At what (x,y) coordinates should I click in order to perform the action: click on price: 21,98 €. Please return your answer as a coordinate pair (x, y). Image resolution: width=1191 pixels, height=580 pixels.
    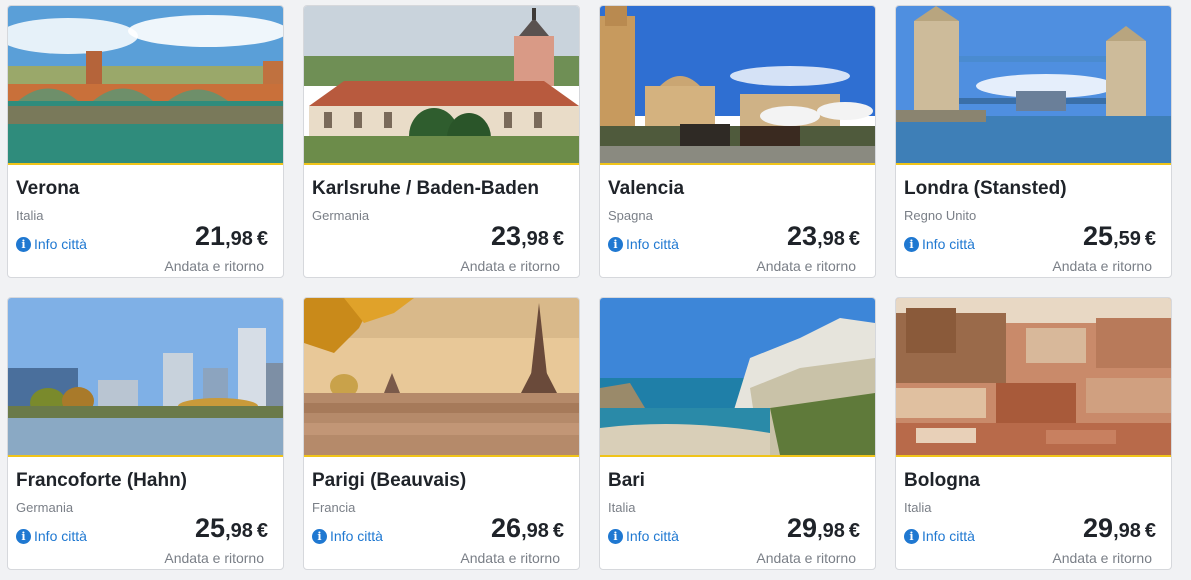
    Looking at the image, I should click on (231, 236).